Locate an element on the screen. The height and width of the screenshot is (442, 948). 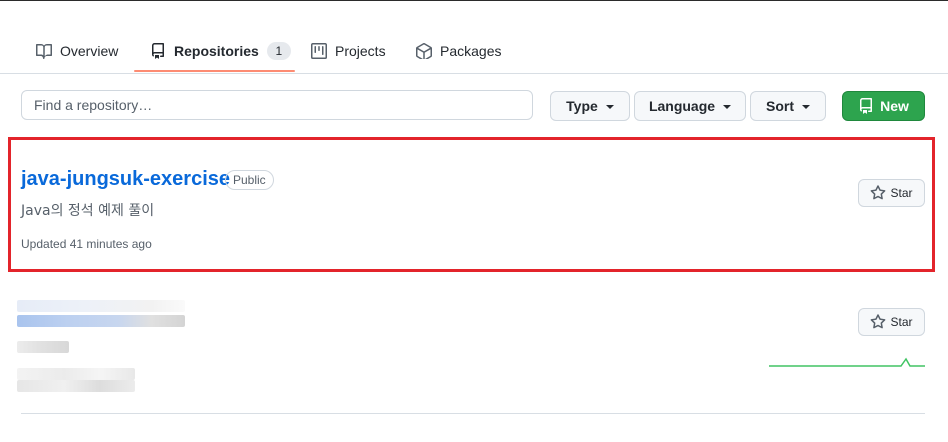
repo-description: Java의 정석 예제 풀이 is located at coordinates (88, 211).